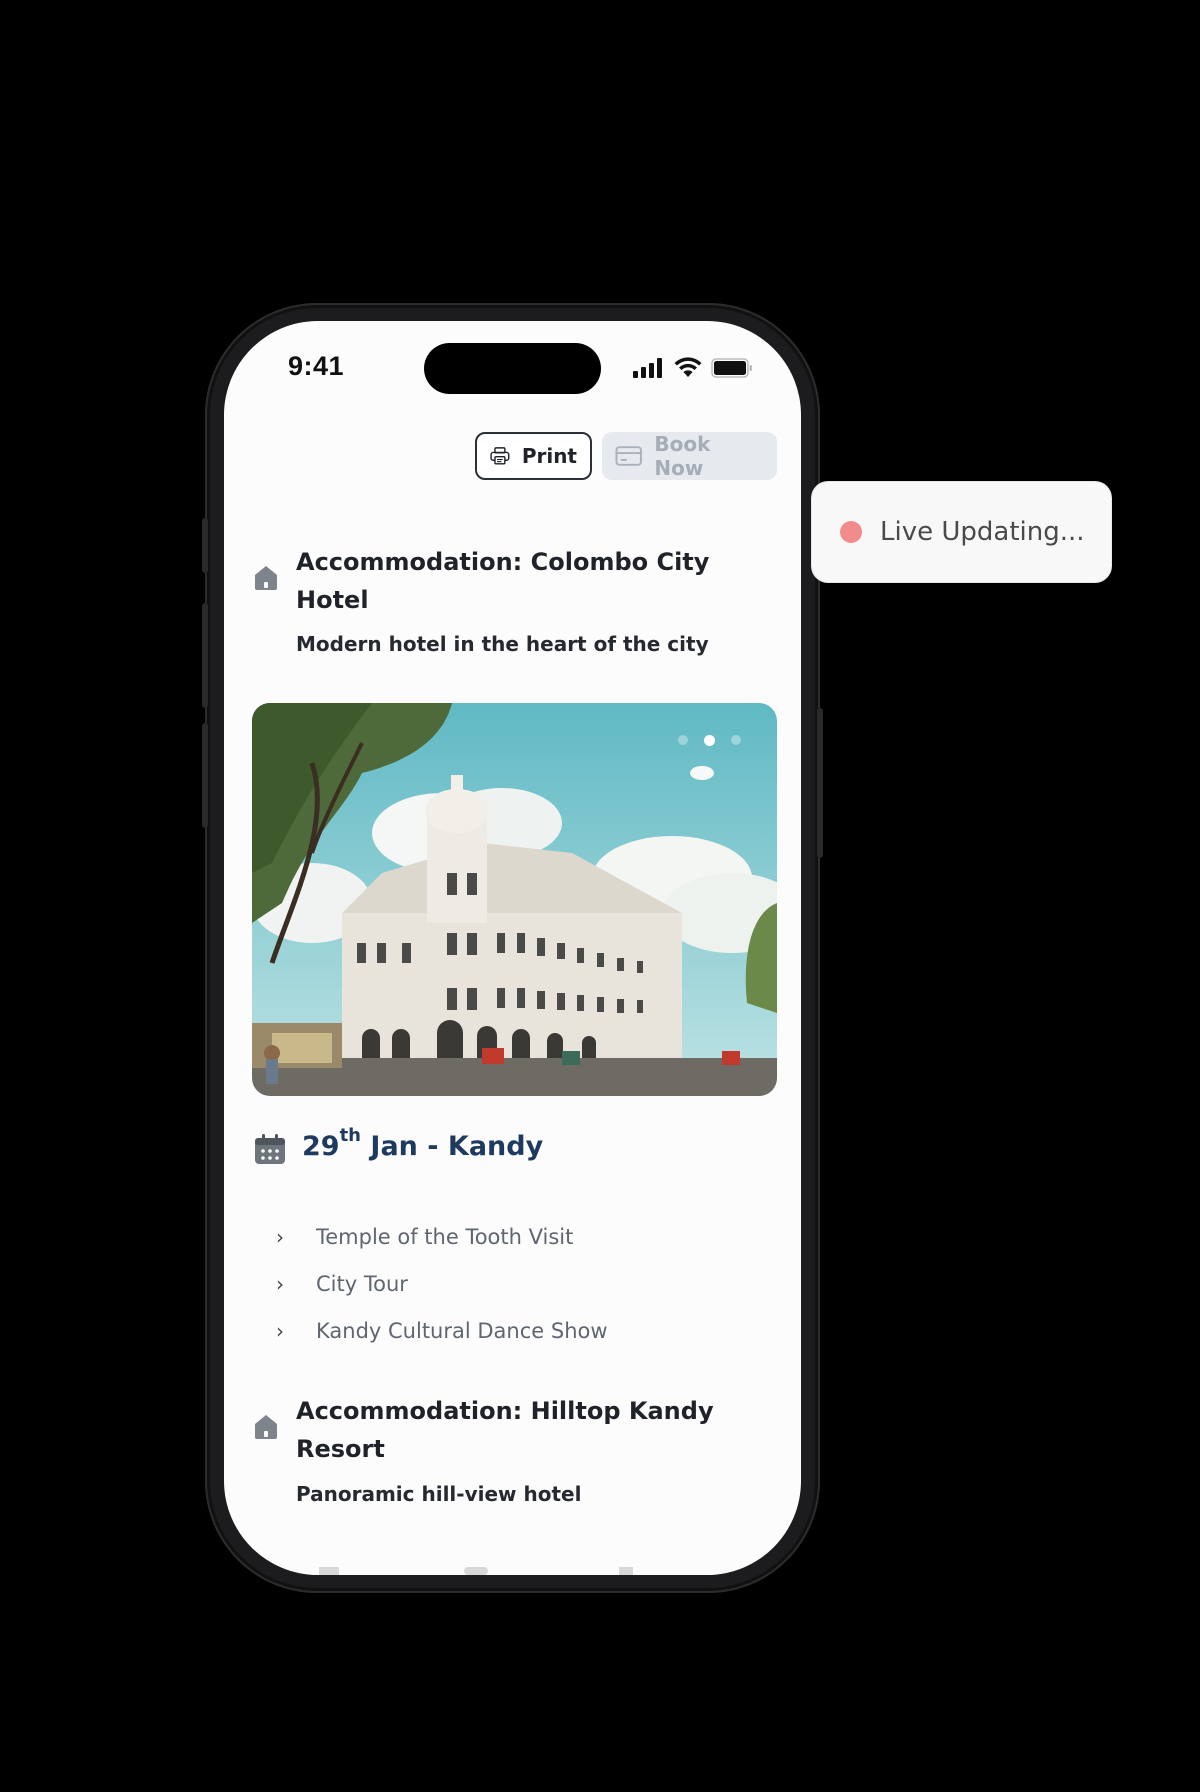 This screenshot has height=1792, width=1200. What do you see at coordinates (503, 581) in the screenshot?
I see `accommodation-title-1: Accommodation: Colombo City Hotel` at bounding box center [503, 581].